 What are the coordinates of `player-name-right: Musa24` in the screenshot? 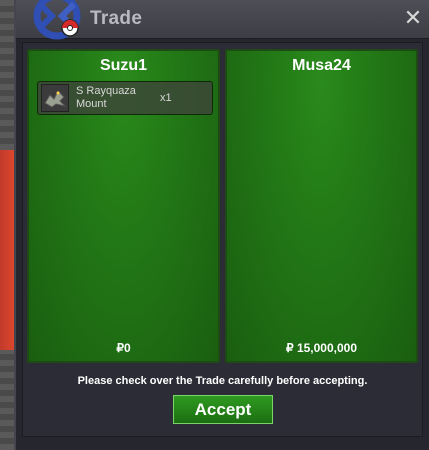 It's located at (321, 65).